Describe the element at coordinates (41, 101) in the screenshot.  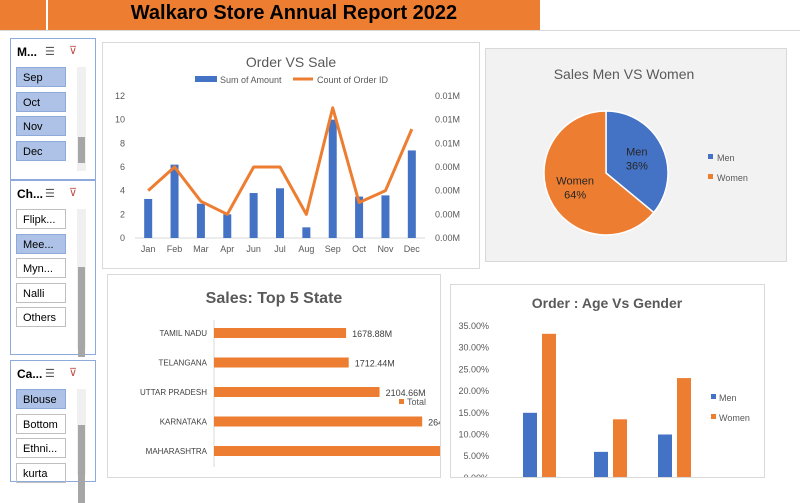
I see `slicer-item: Oct` at that location.